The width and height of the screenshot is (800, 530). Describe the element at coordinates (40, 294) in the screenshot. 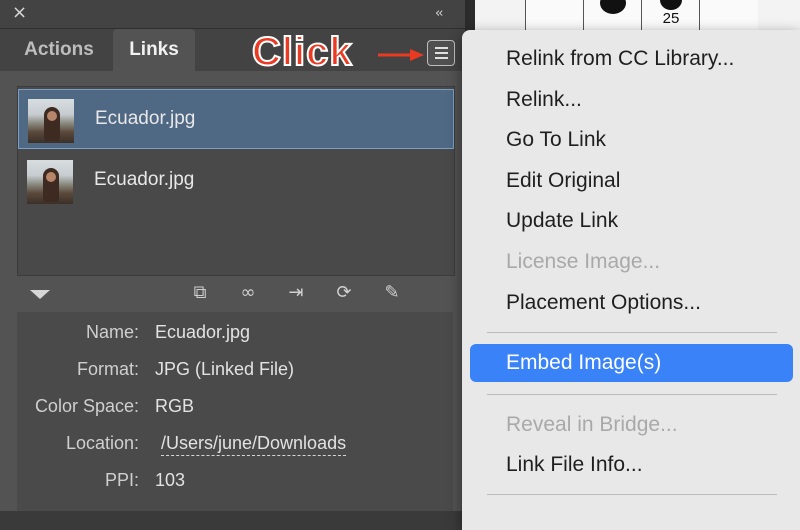

I see `disclosure-triangle-icon` at that location.